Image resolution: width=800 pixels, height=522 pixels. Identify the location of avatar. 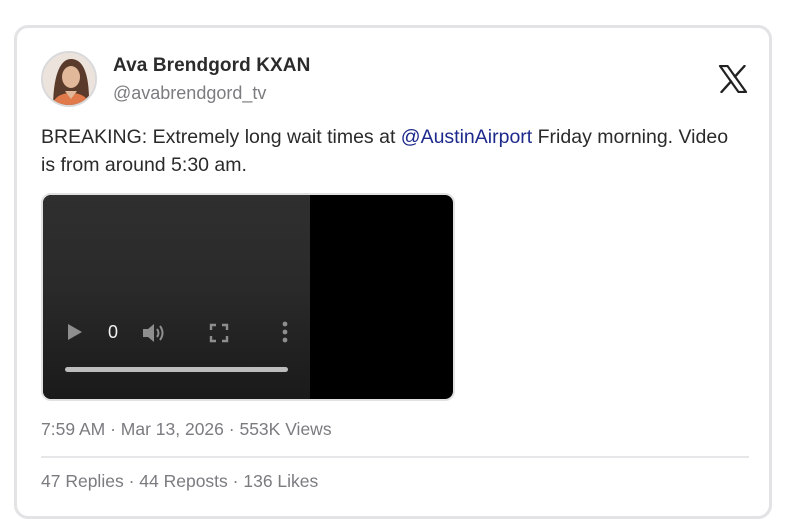
(69, 79).